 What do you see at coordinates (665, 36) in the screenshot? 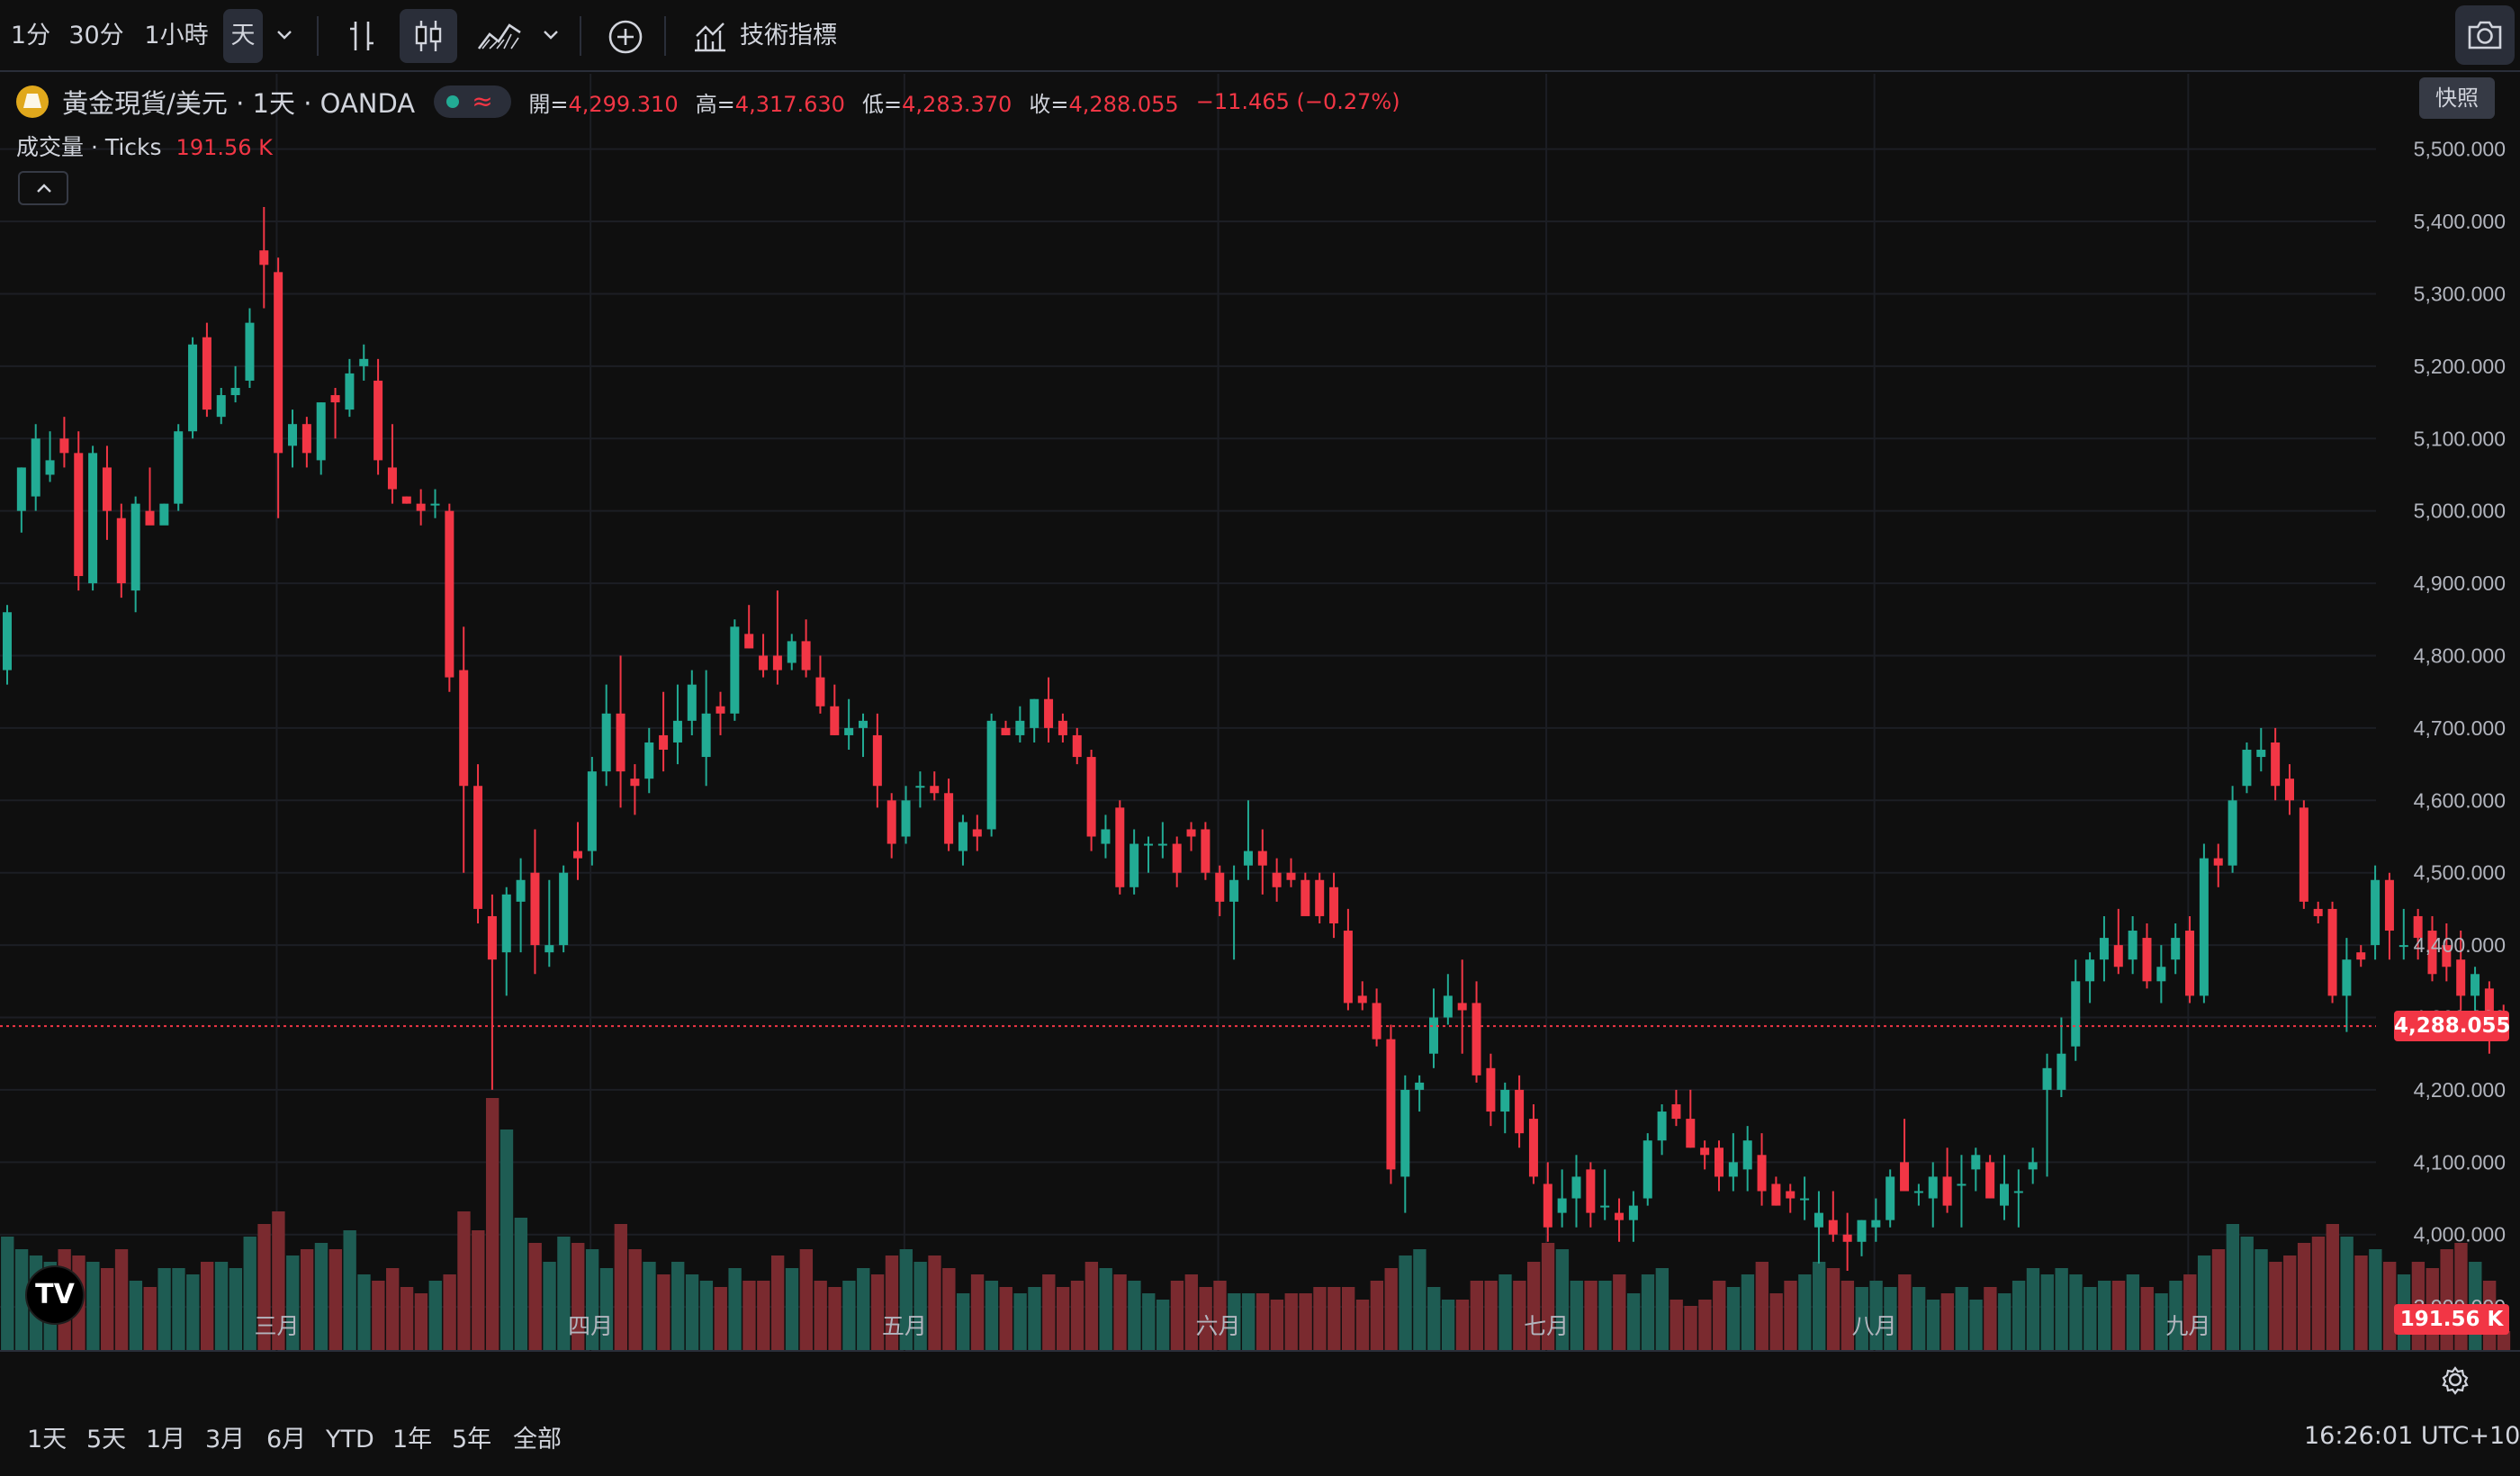
I see `toolbar-divider` at bounding box center [665, 36].